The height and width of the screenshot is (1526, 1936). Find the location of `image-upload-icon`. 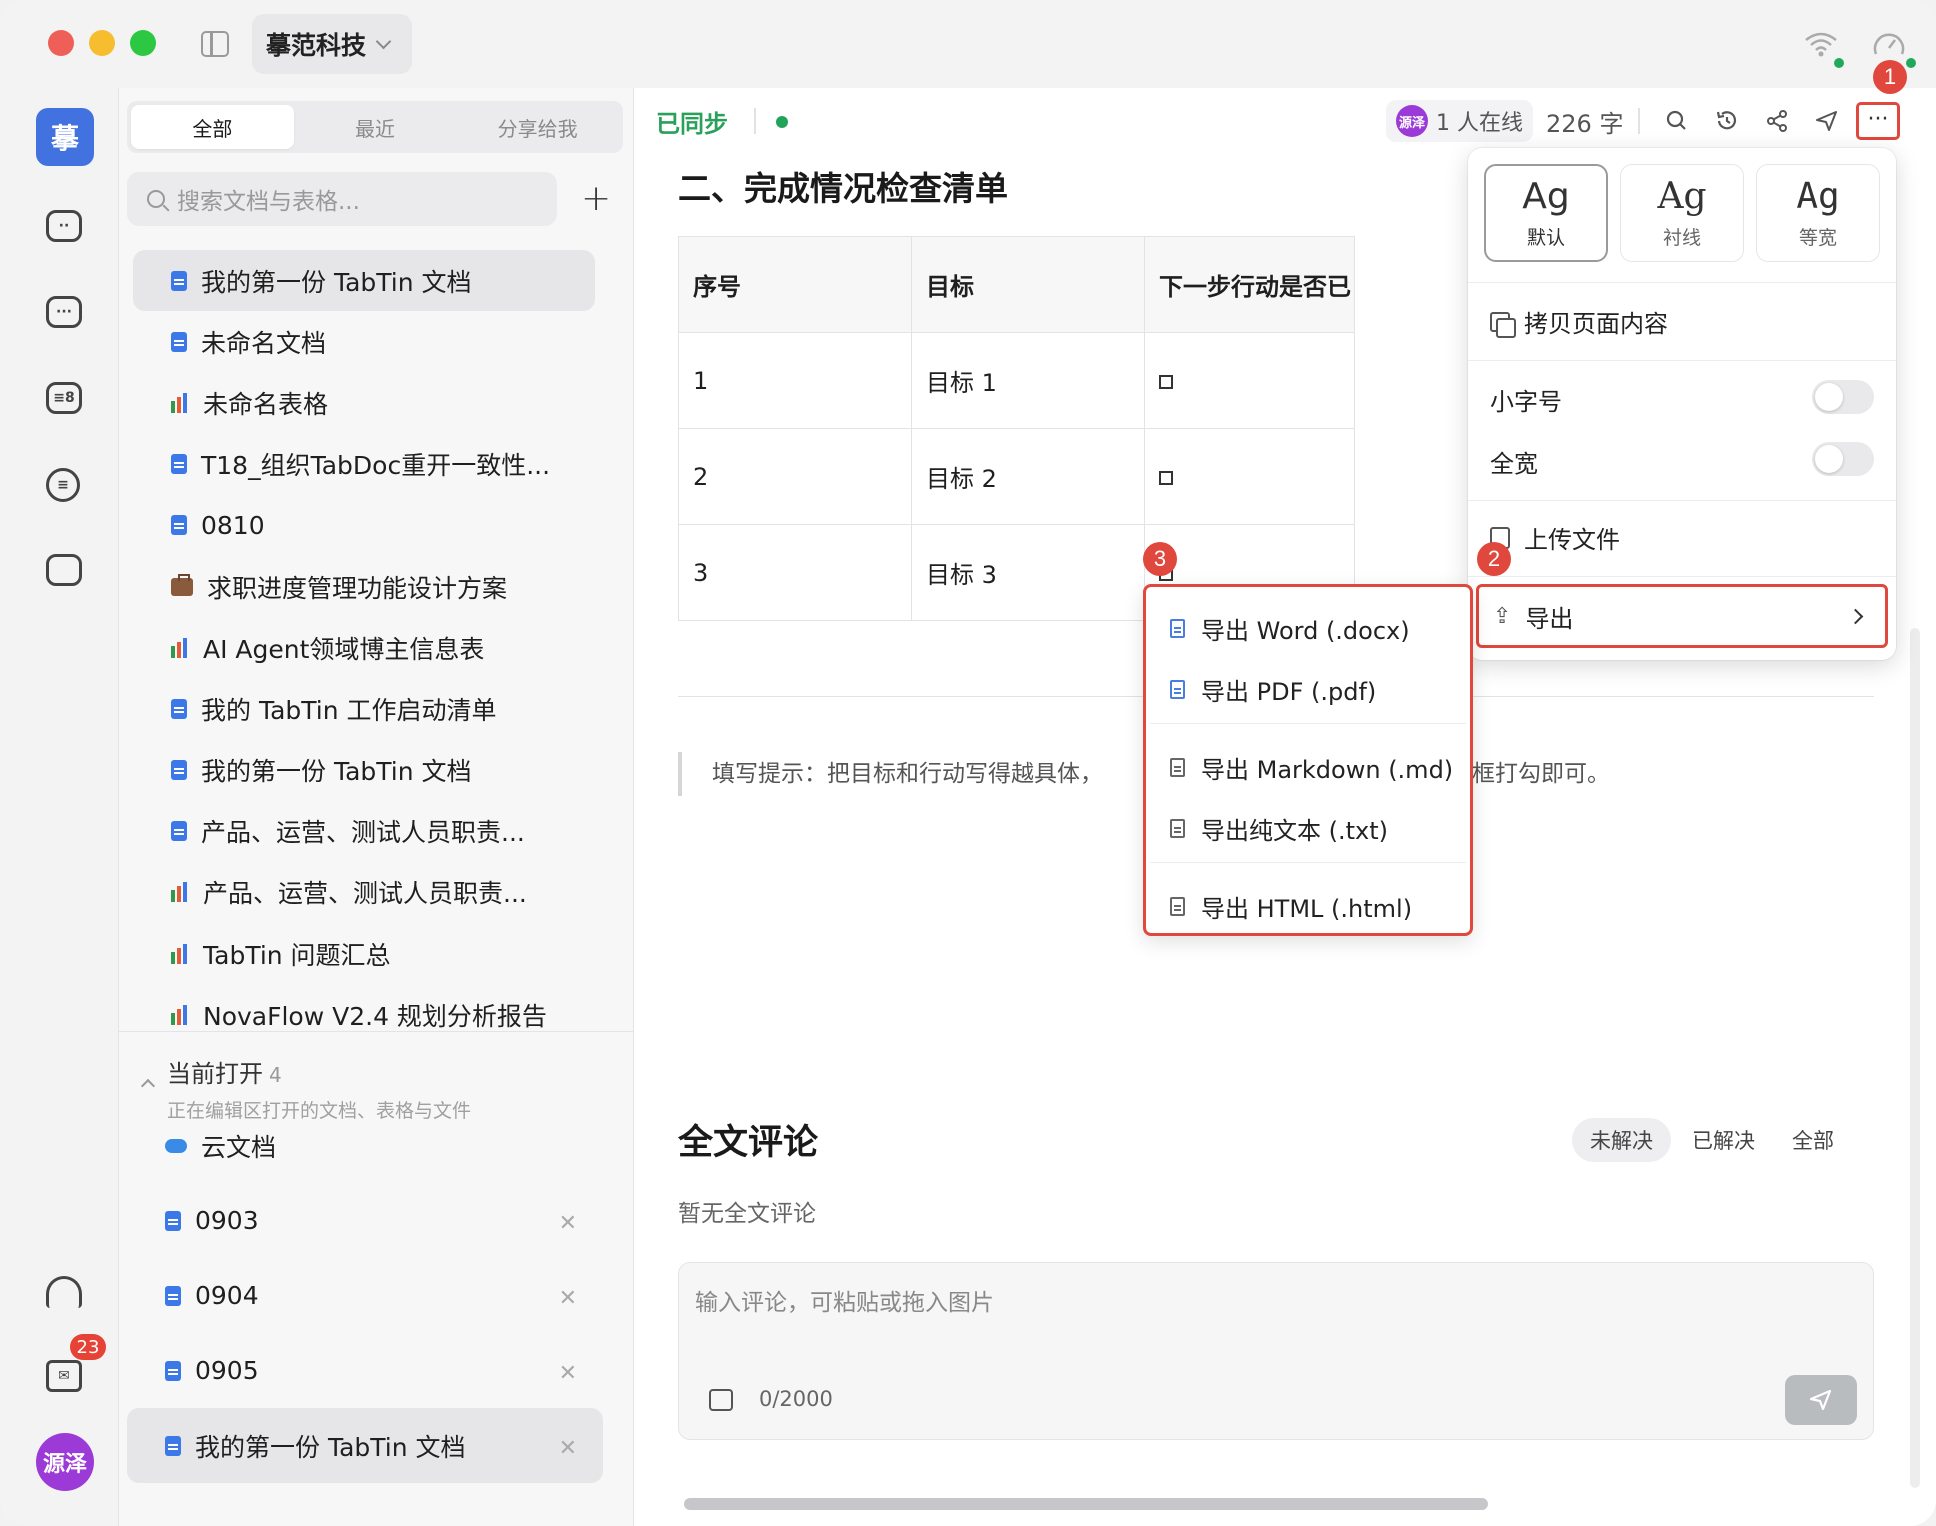

image-upload-icon is located at coordinates (721, 1400).